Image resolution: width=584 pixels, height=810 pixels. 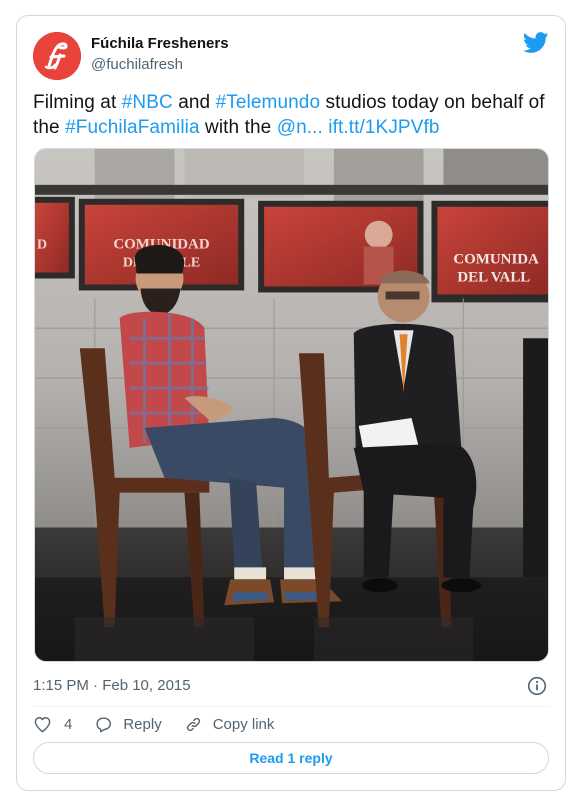 What do you see at coordinates (77, 102) in the screenshot?
I see `tweet-text-segment: Filming at` at bounding box center [77, 102].